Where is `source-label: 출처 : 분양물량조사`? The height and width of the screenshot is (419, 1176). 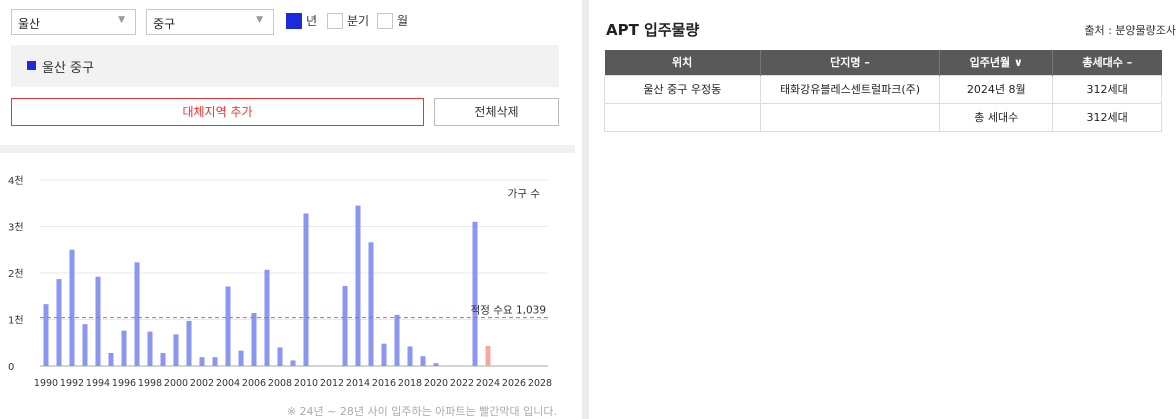 source-label: 출처 : 분양물량조사 is located at coordinates (1130, 30).